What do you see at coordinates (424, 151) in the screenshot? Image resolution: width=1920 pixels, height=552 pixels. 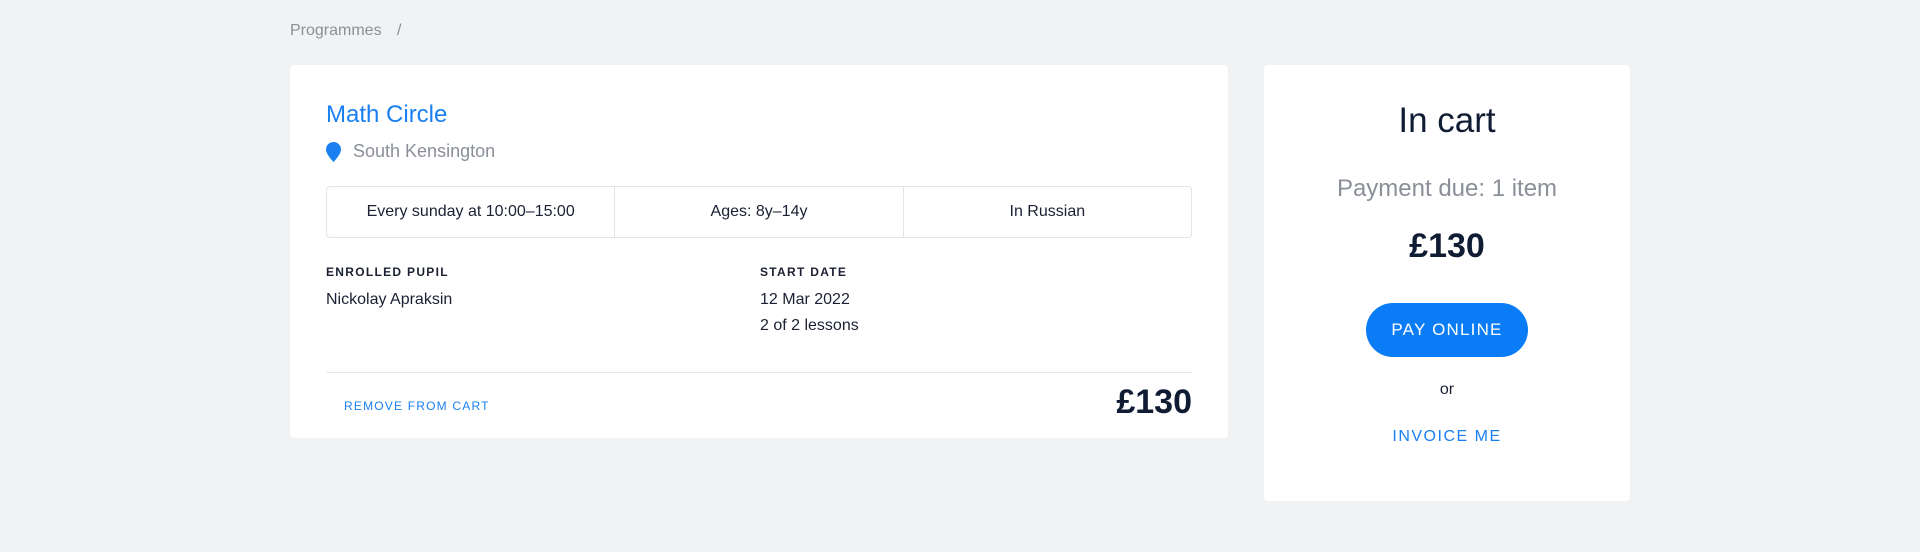 I see `location-label: South Kensington` at bounding box center [424, 151].